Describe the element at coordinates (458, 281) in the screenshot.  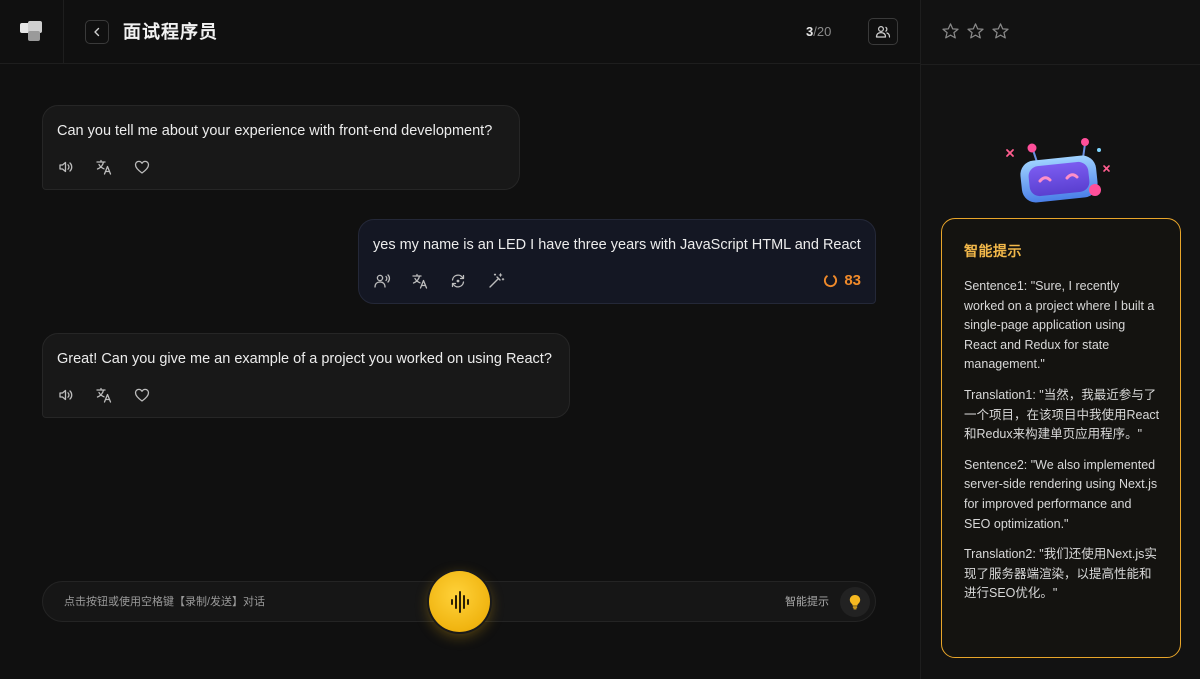
I see `retry-icon` at that location.